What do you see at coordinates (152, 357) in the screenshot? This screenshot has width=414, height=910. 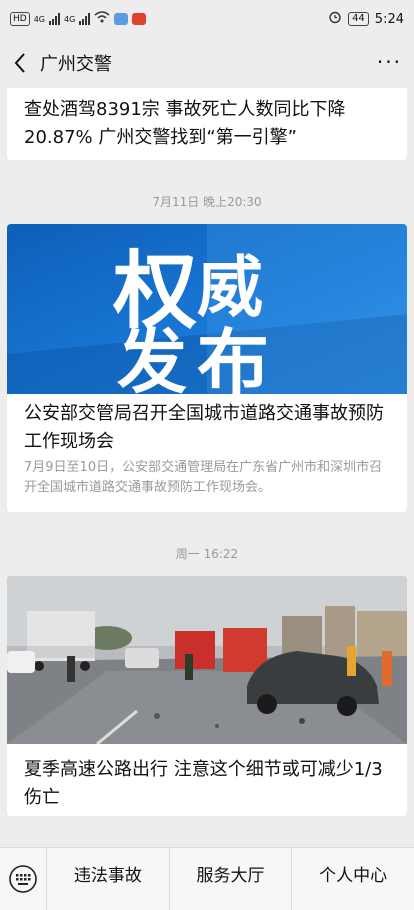 I see `banner-char: 发` at bounding box center [152, 357].